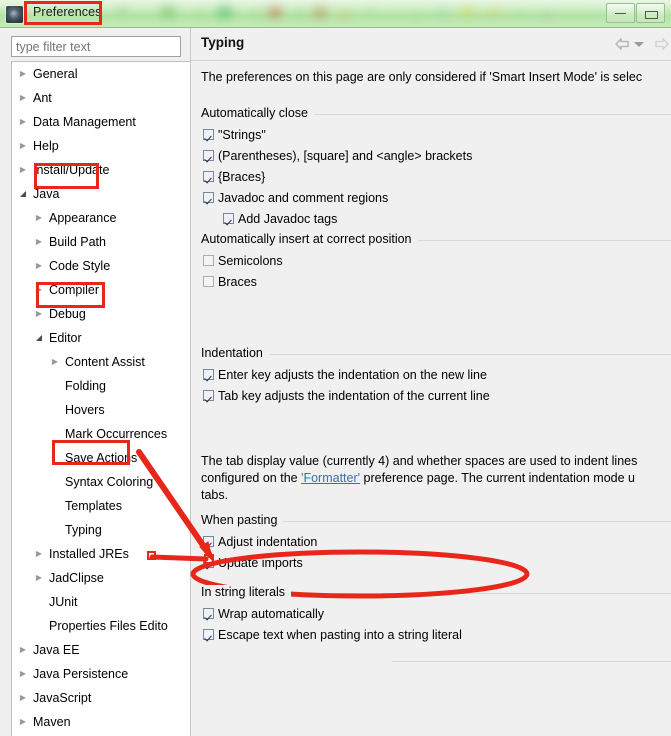  I want to click on sidebar-item-install-update: ▶ Install/Update, so click(102, 170).